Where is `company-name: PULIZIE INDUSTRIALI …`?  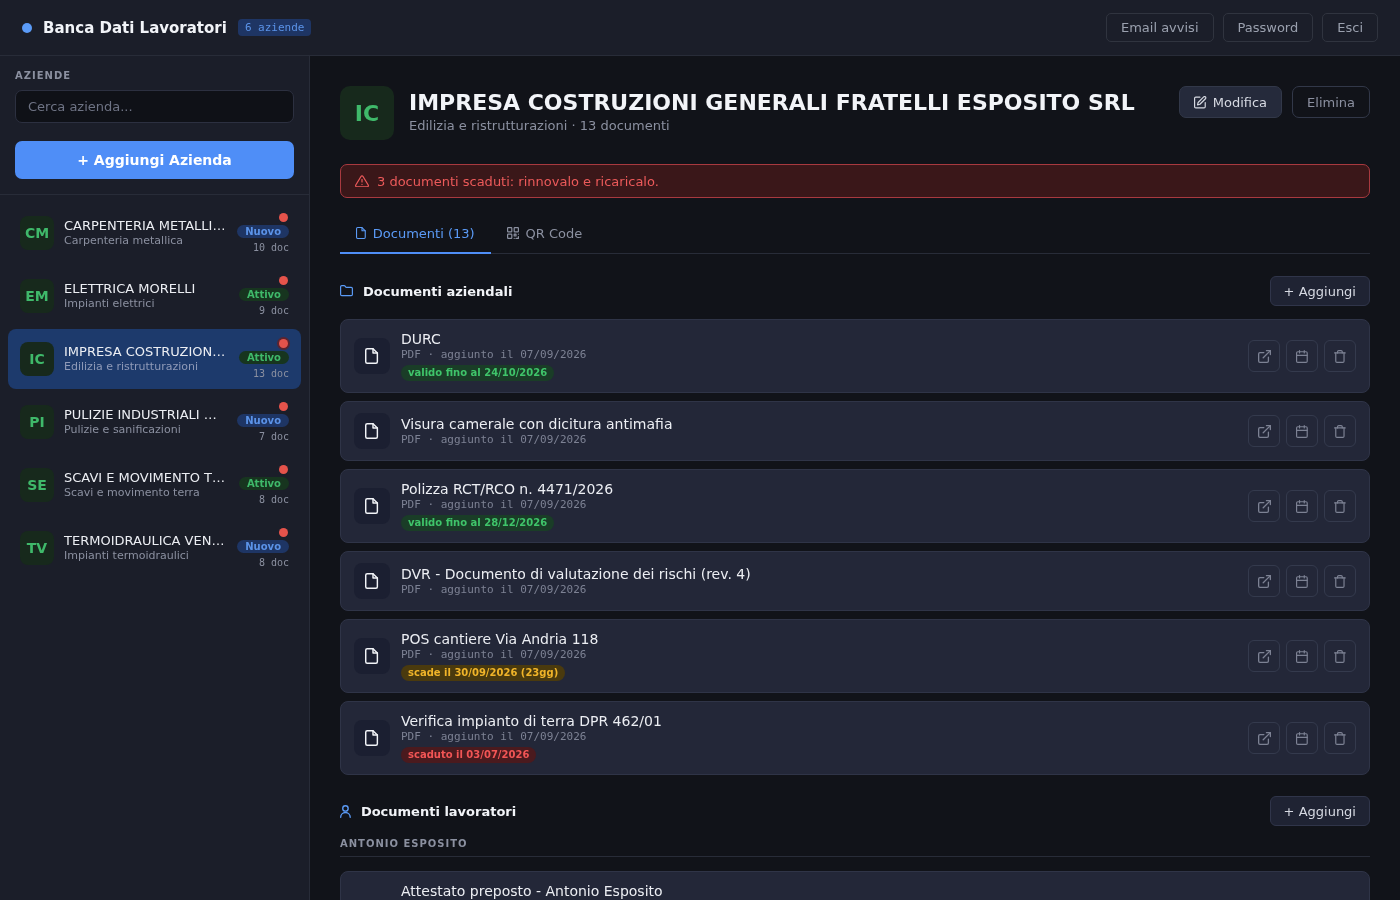
company-name: PULIZIE INDUSTRIALI … is located at coordinates (141, 415).